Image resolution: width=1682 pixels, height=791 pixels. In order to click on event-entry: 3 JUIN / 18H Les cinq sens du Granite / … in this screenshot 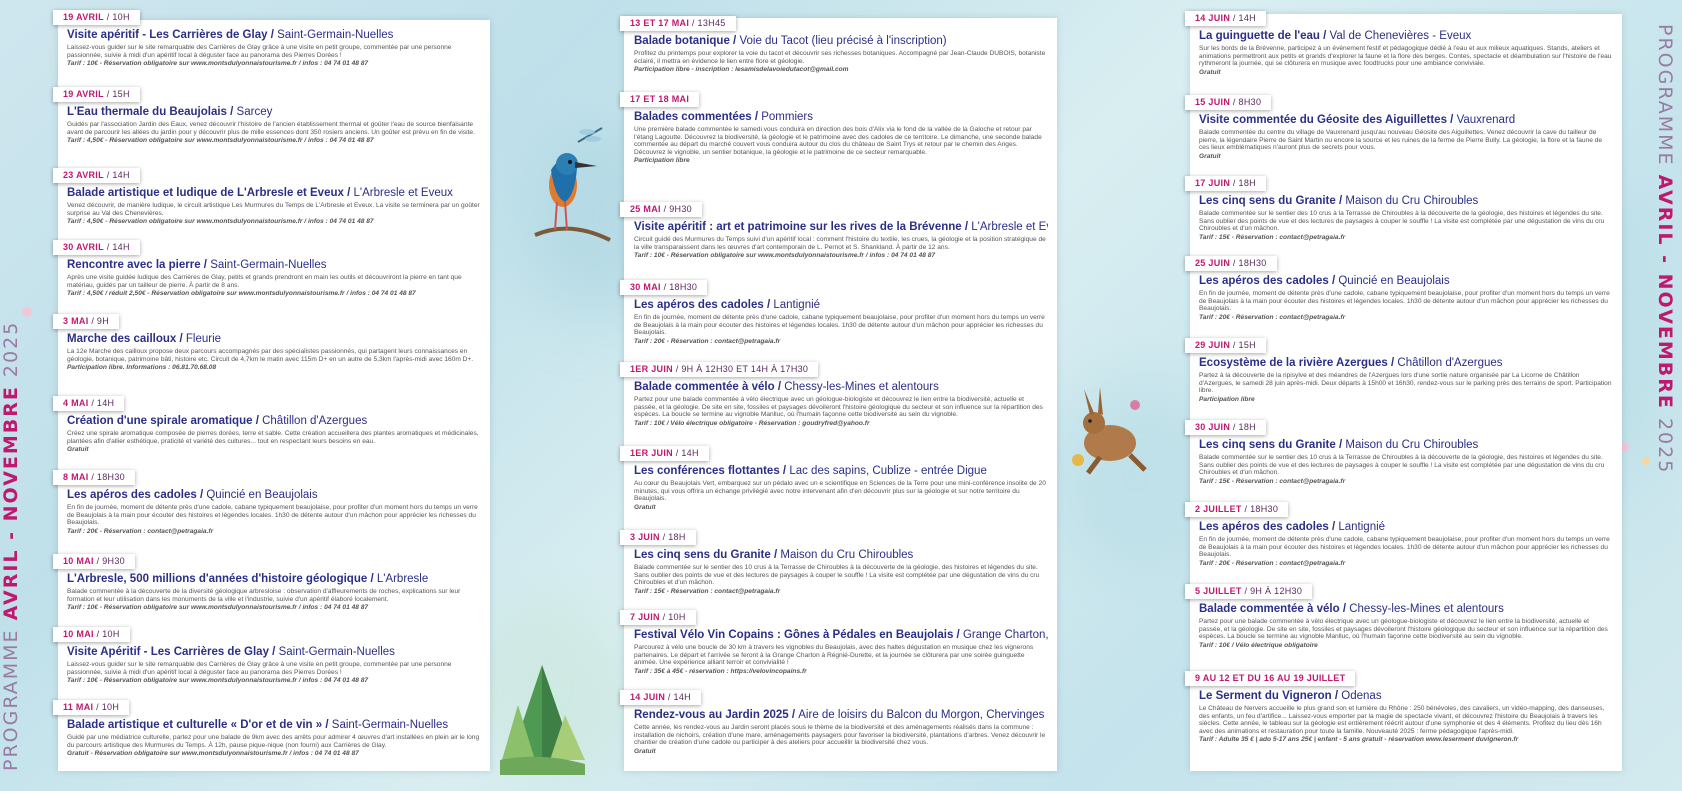, I will do `click(836, 570)`.